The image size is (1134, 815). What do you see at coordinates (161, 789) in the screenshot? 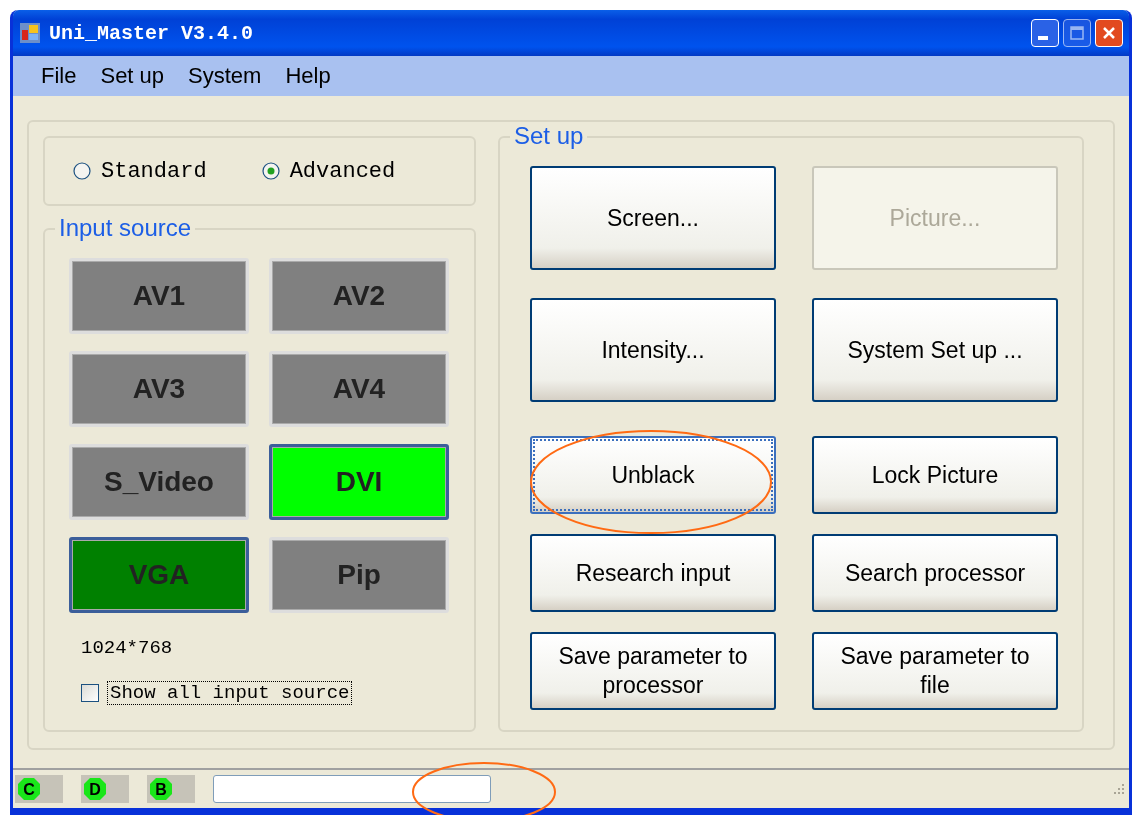
I see `status-indicator: B` at bounding box center [161, 789].